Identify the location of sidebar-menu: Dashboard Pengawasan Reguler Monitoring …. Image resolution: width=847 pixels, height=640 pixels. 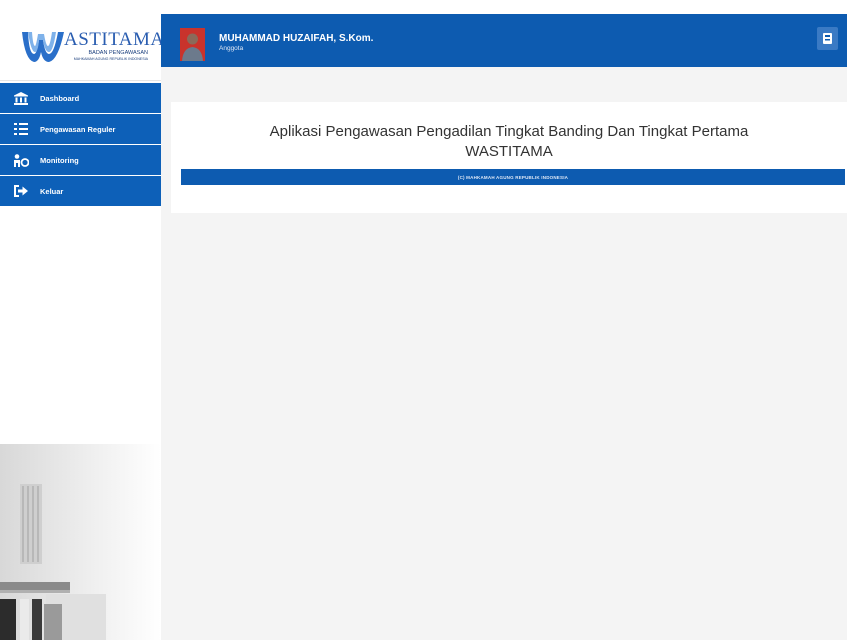
(80, 145).